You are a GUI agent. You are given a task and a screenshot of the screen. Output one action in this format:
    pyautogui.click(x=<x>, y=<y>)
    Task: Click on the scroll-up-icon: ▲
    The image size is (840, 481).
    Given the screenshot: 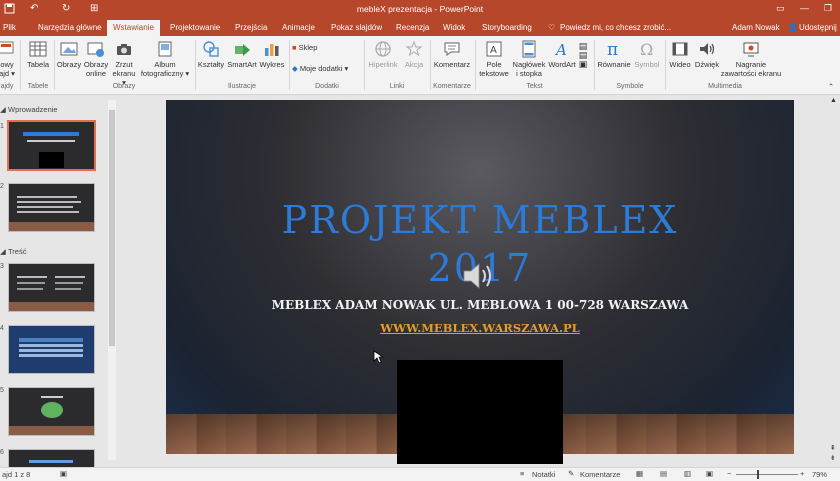 What is the action you would take?
    pyautogui.click(x=833, y=100)
    